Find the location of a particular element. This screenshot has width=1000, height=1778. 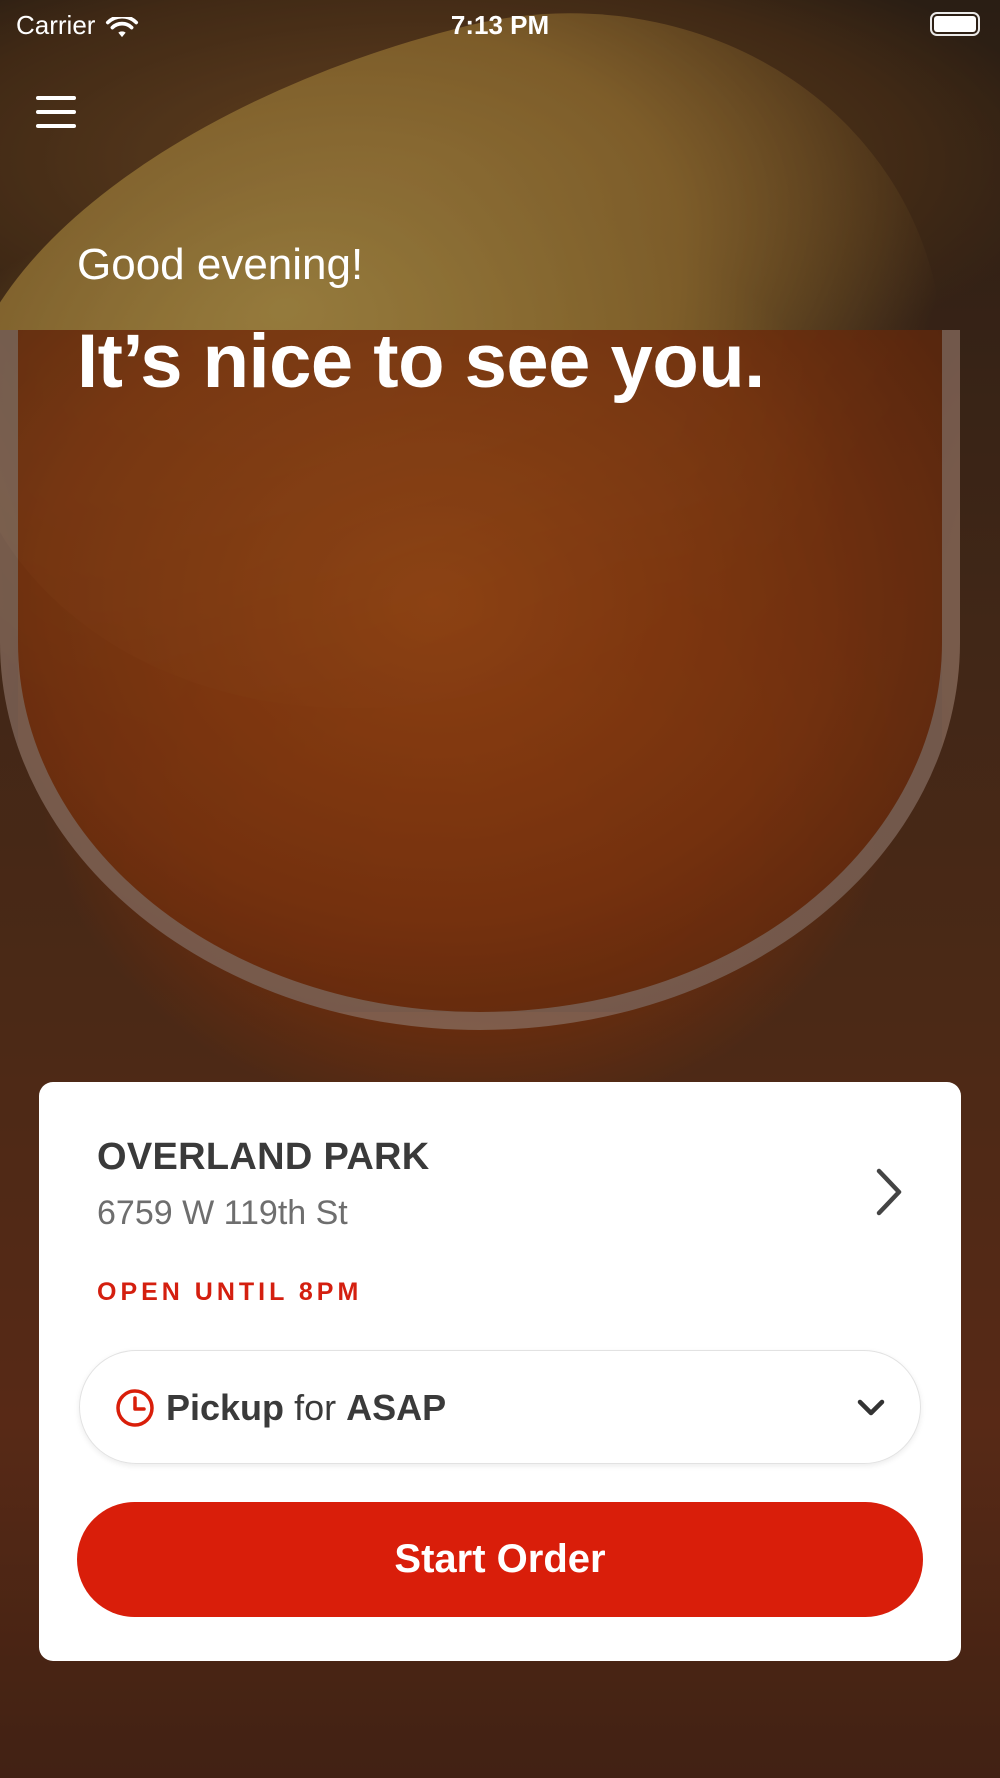

status-time: 7:13 PM is located at coordinates (500, 25).